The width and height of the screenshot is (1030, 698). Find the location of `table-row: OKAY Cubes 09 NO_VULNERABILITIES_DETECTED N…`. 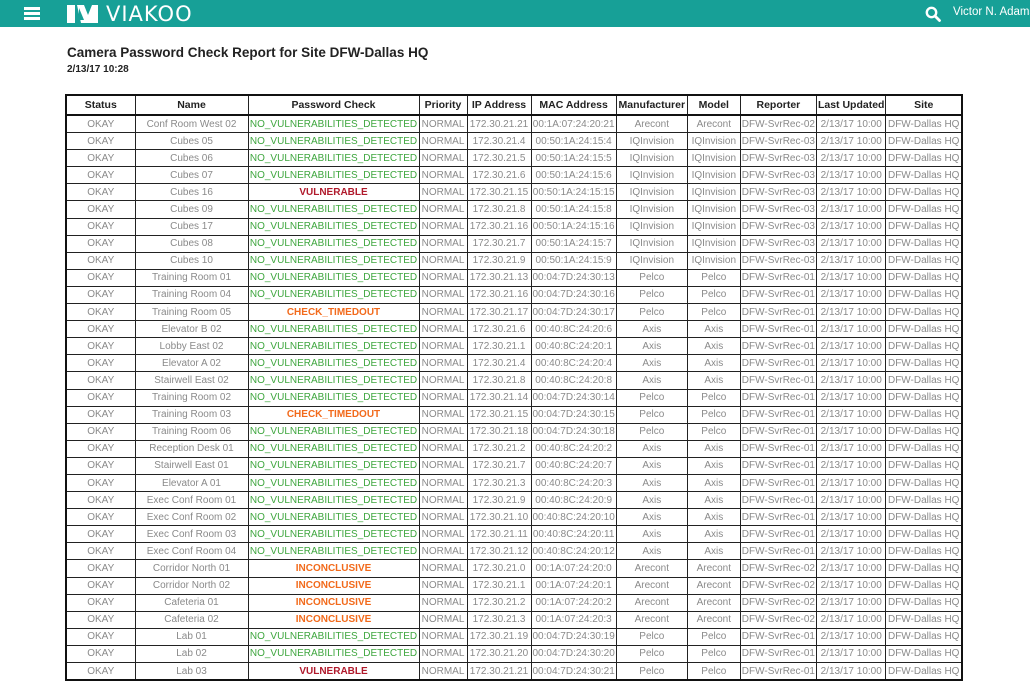

table-row: OKAY Cubes 09 NO_VULNERABILITIES_DETECTED N… is located at coordinates (514, 209).